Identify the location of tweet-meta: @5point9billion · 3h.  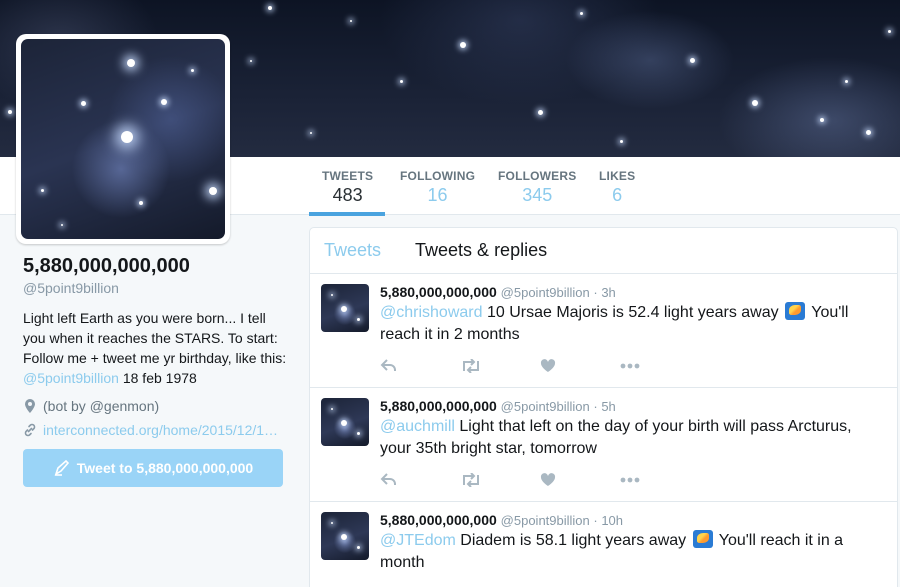
(558, 292).